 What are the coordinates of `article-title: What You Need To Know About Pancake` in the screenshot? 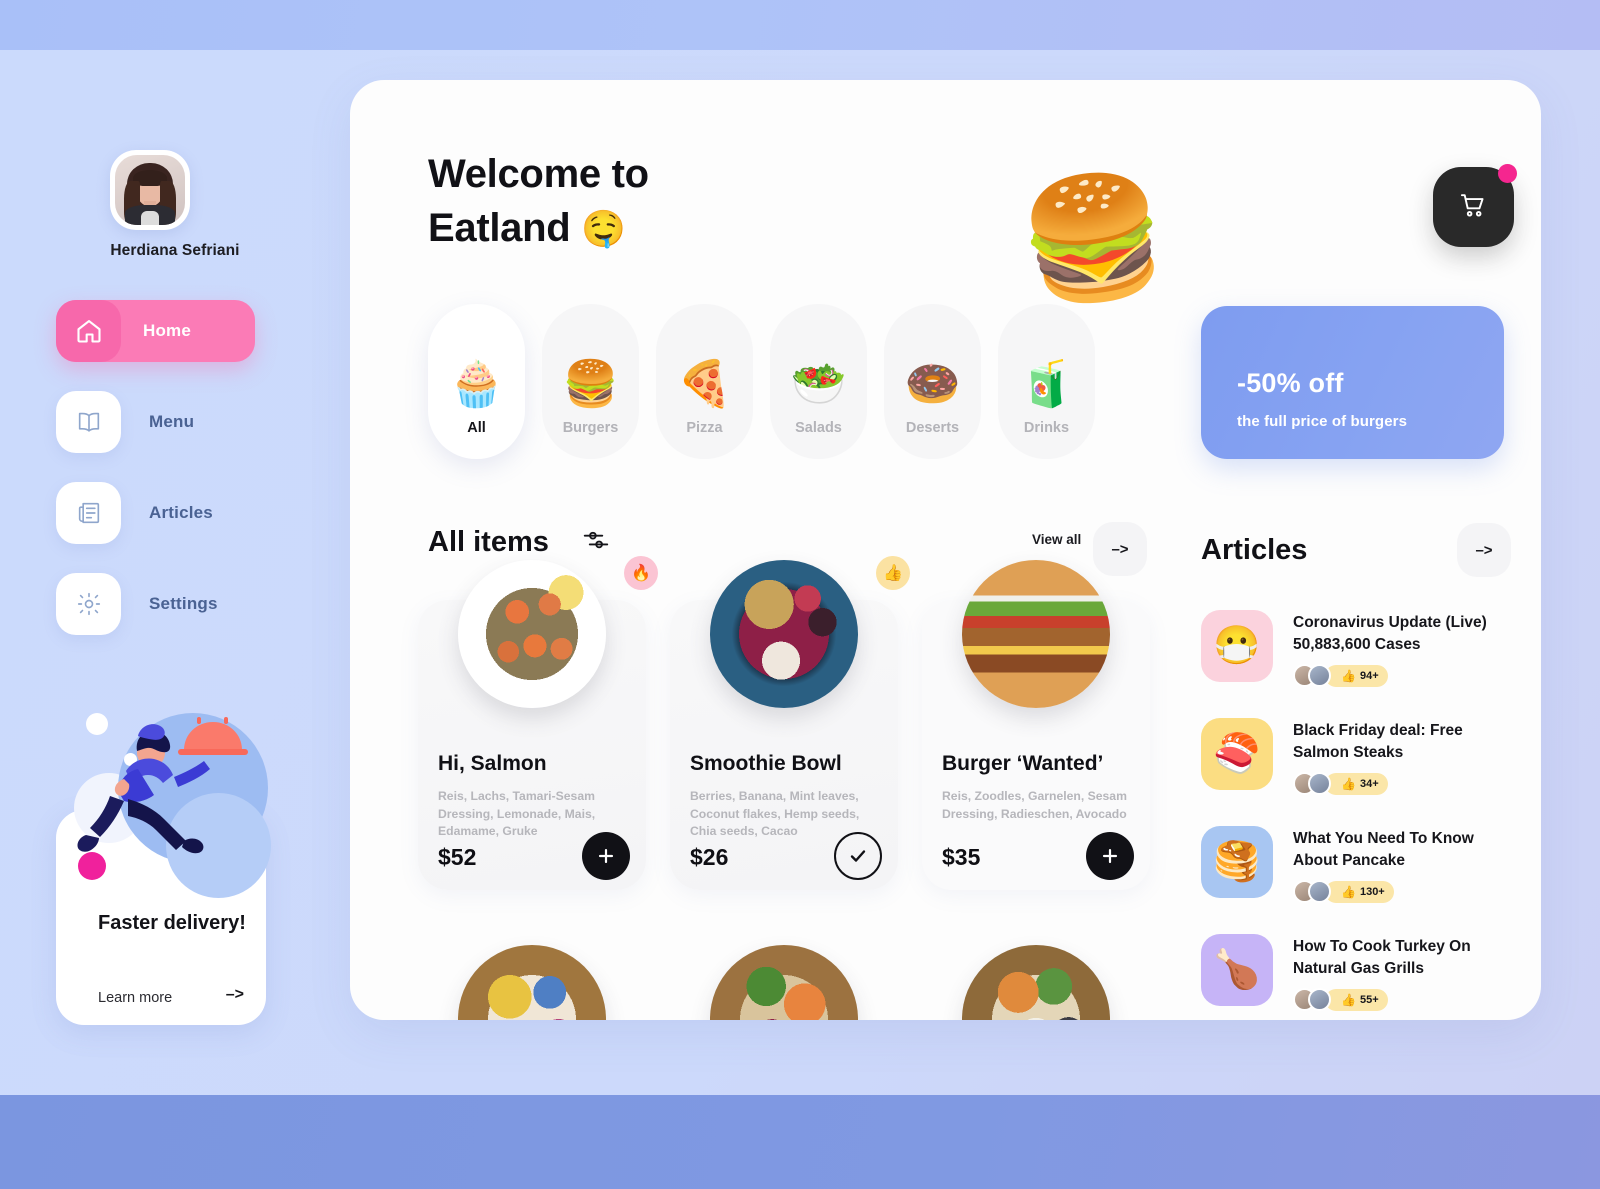 It's located at (1383, 849).